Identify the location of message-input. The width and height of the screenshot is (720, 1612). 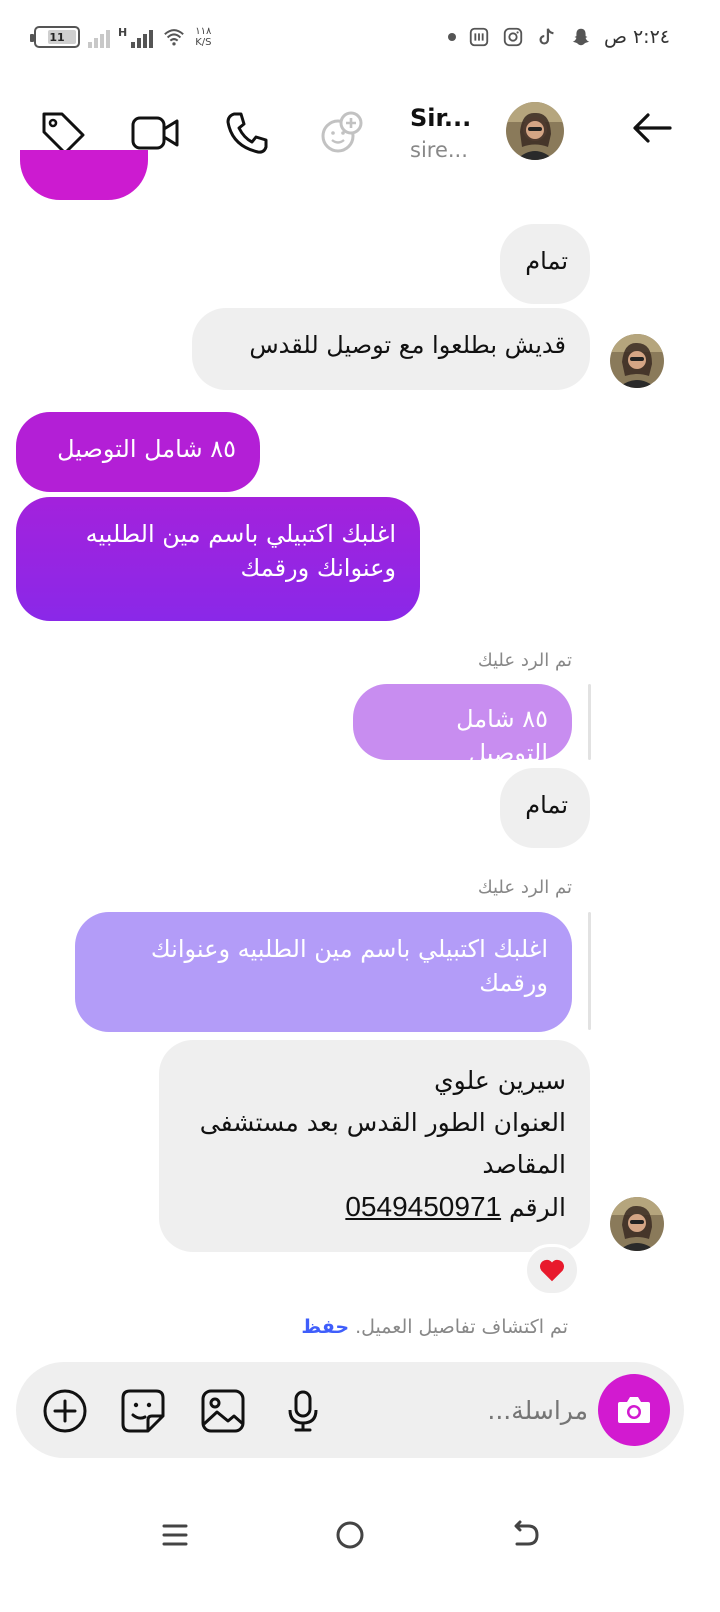
(463, 1410).